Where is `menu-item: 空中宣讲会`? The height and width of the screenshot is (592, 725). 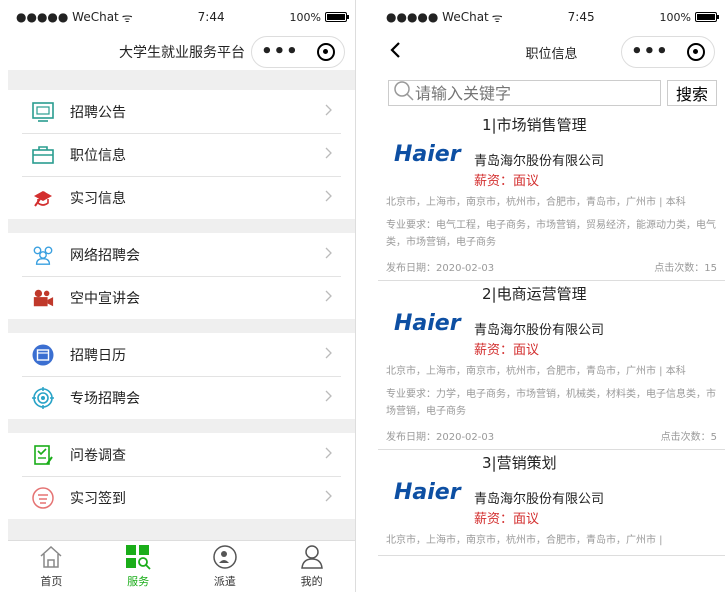 menu-item: 空中宣讲会 is located at coordinates (181, 297).